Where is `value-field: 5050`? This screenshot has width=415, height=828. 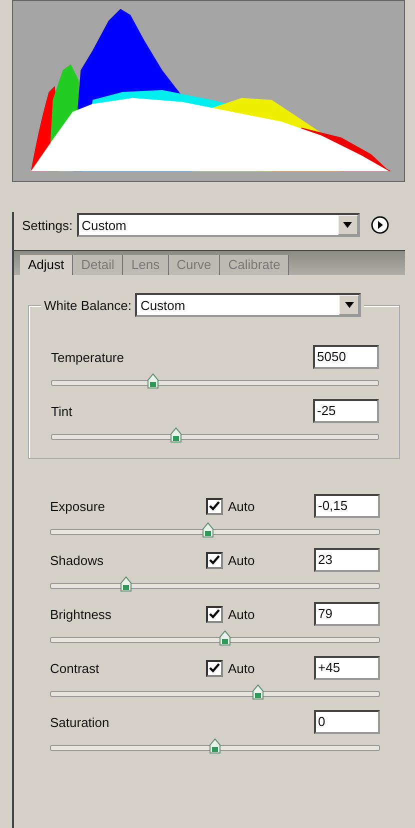 value-field: 5050 is located at coordinates (346, 357).